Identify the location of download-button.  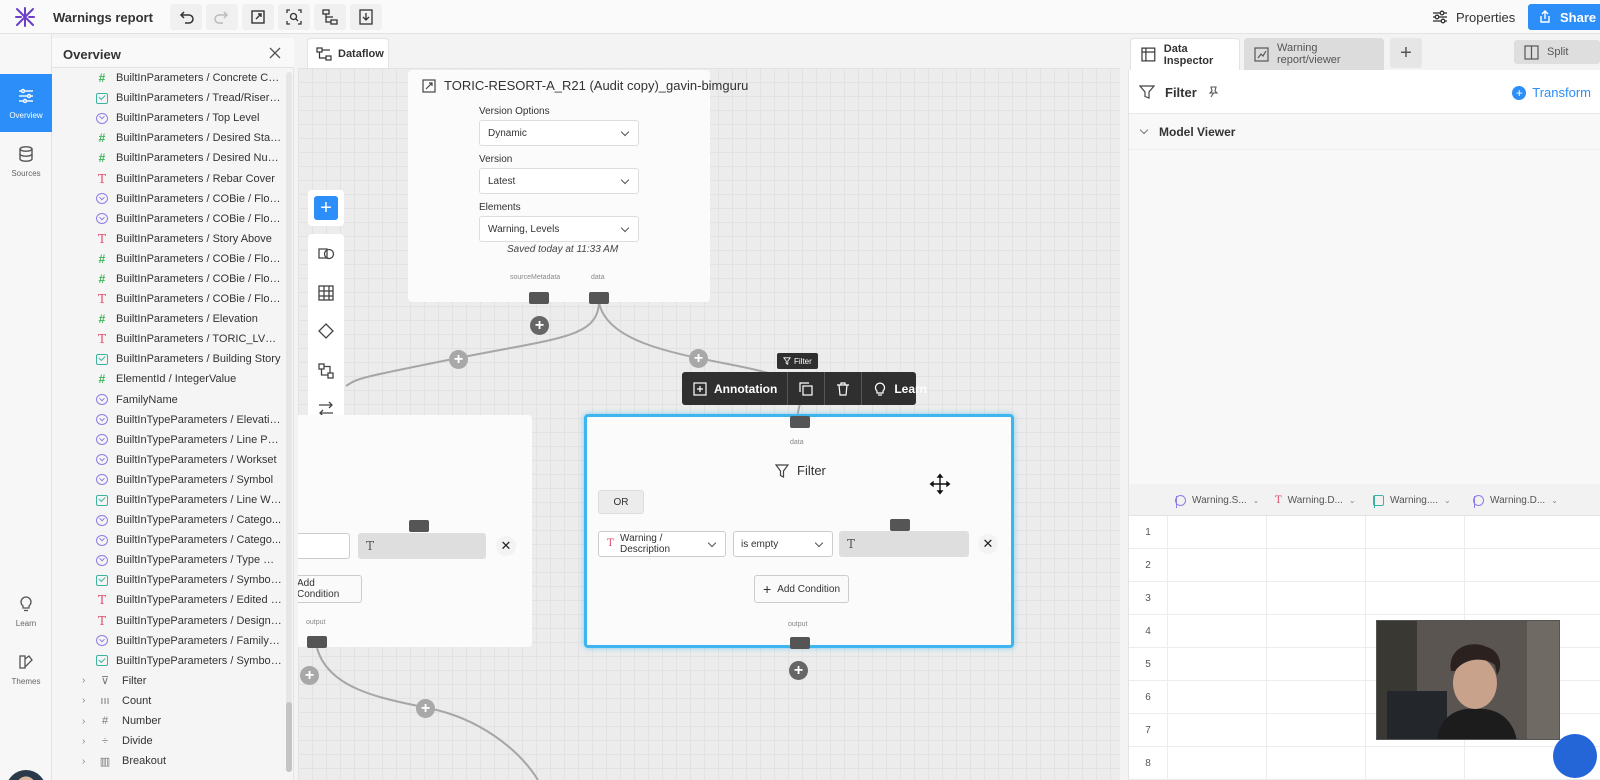
(366, 17).